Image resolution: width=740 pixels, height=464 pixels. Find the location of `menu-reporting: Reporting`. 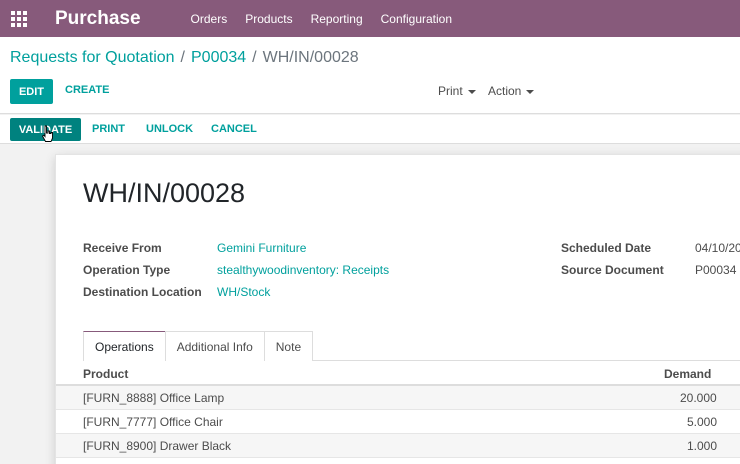

menu-reporting: Reporting is located at coordinates (337, 19).